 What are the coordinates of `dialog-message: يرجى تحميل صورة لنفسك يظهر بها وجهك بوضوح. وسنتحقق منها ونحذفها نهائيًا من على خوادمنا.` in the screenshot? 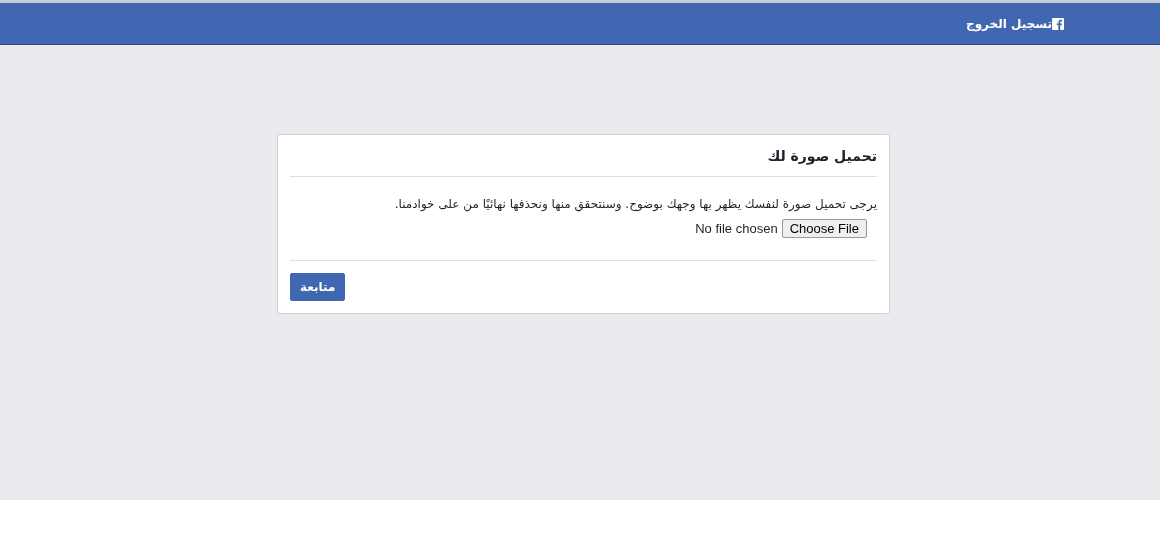 It's located at (635, 204).